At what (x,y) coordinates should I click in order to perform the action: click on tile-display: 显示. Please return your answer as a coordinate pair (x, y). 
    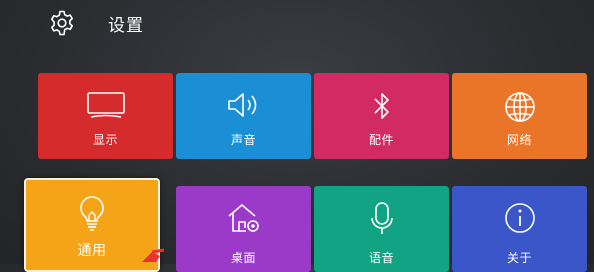
    Looking at the image, I should click on (105, 116).